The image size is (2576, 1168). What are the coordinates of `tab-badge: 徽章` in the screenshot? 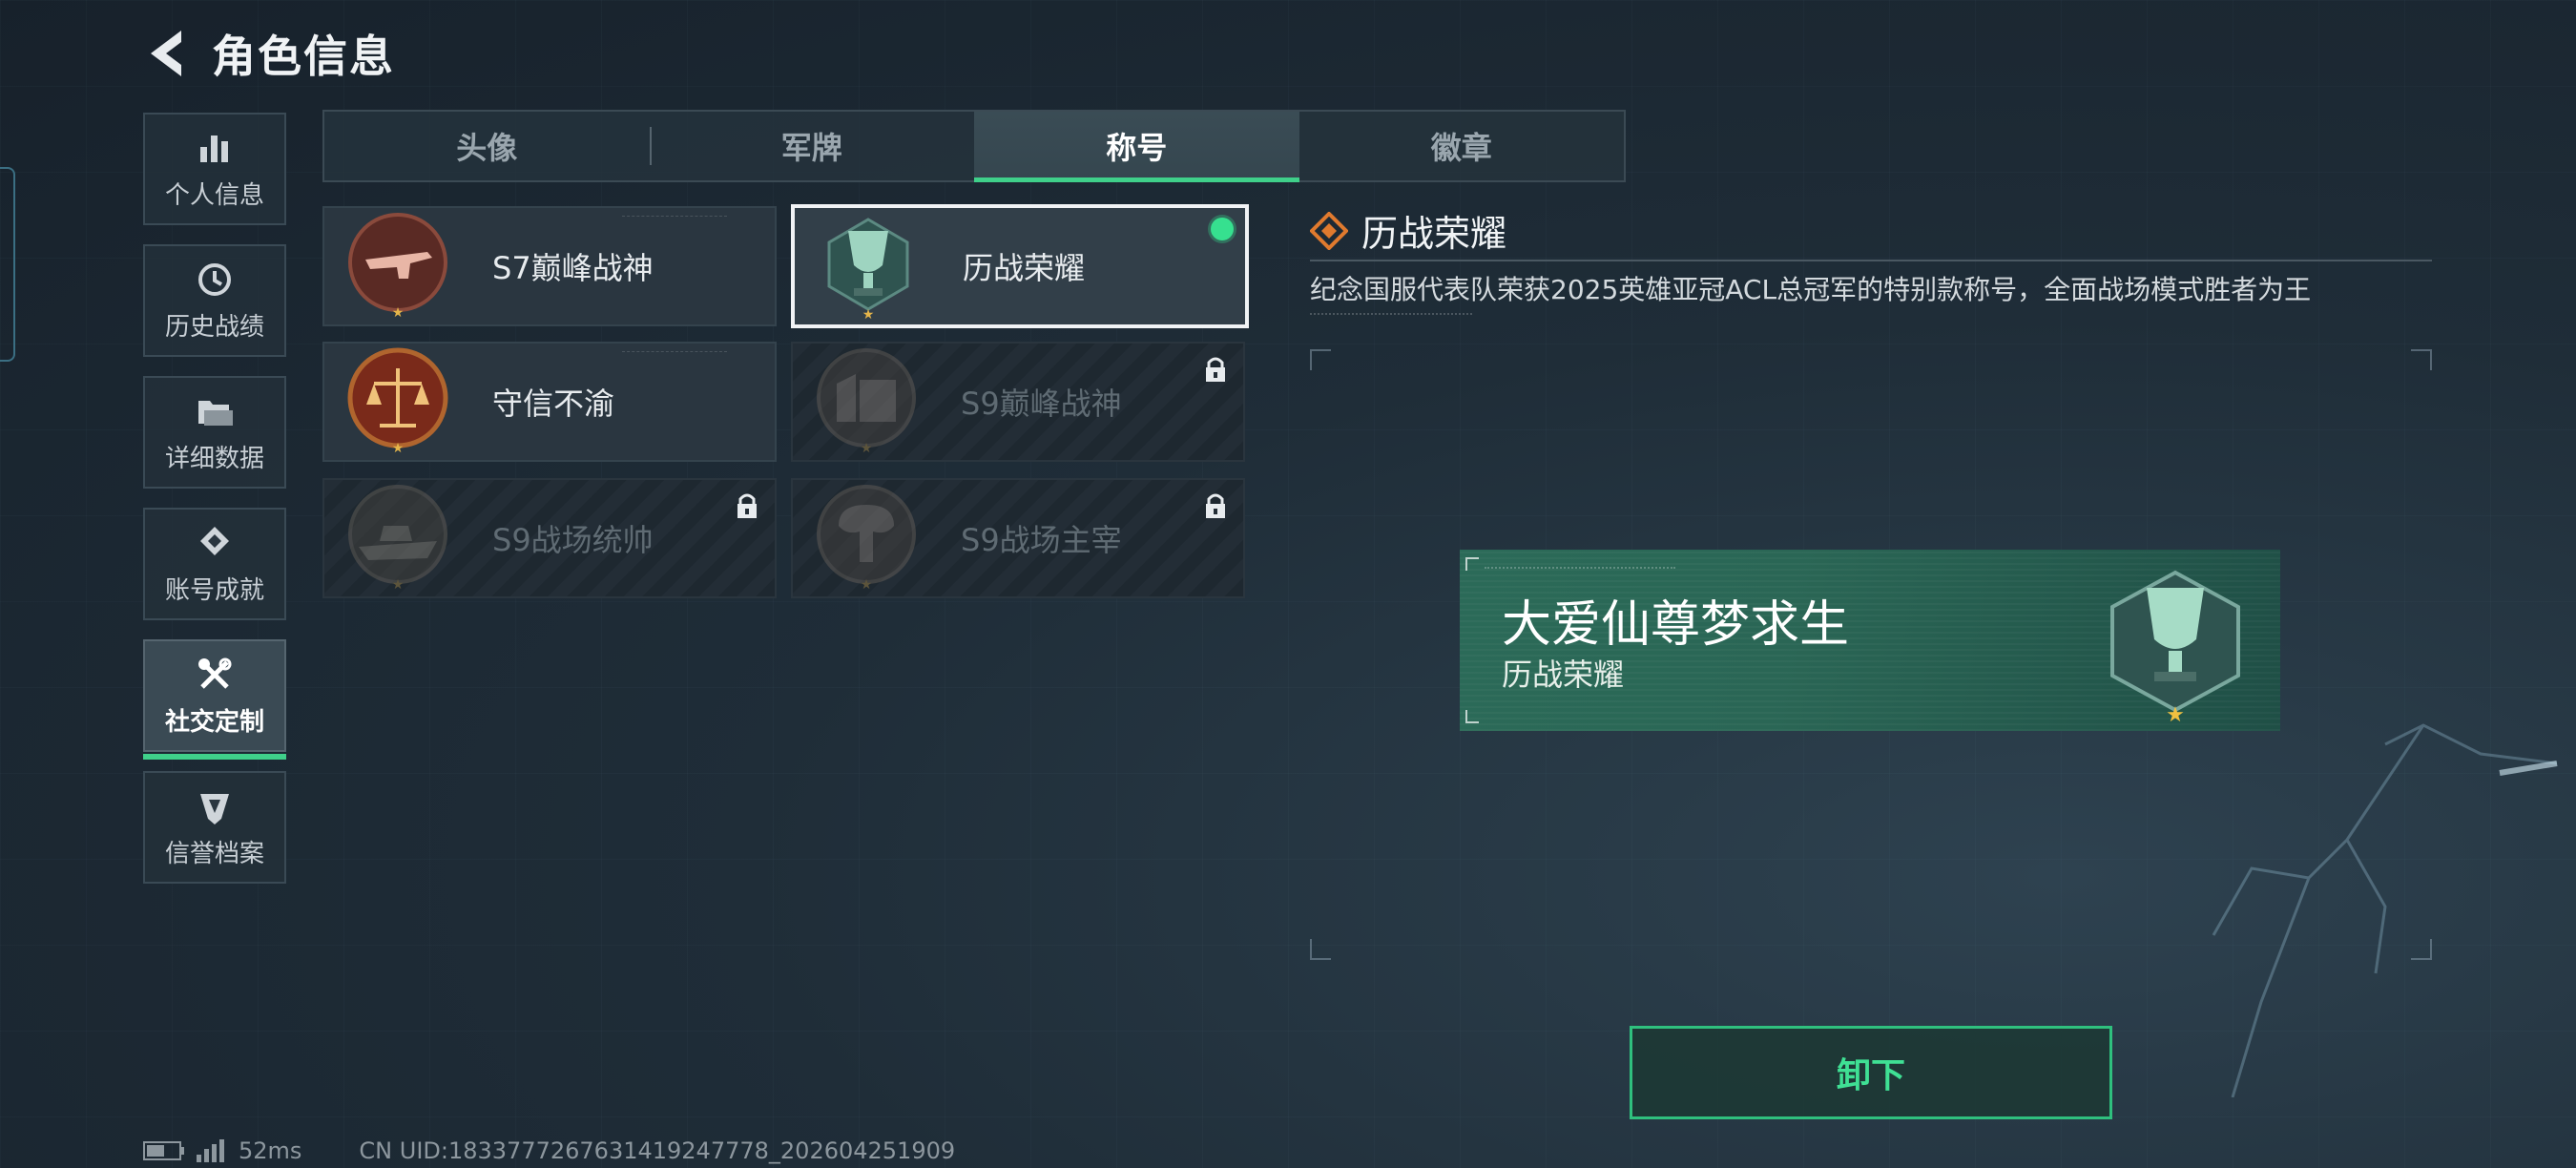 It's located at (1462, 146).